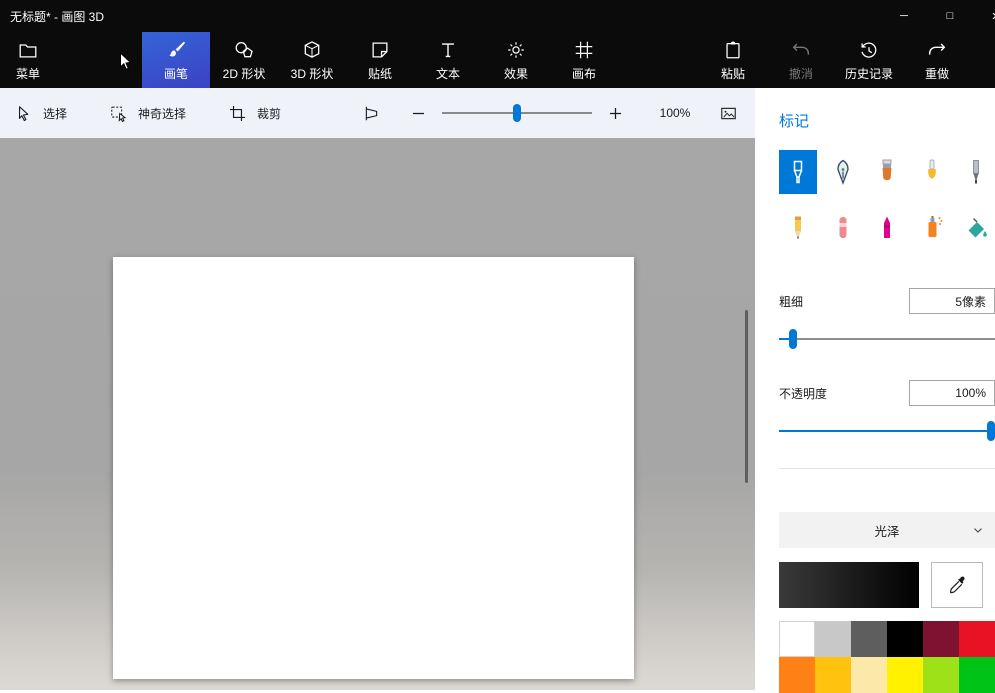 The height and width of the screenshot is (693, 995). I want to click on magic-select-icon, so click(118, 113).